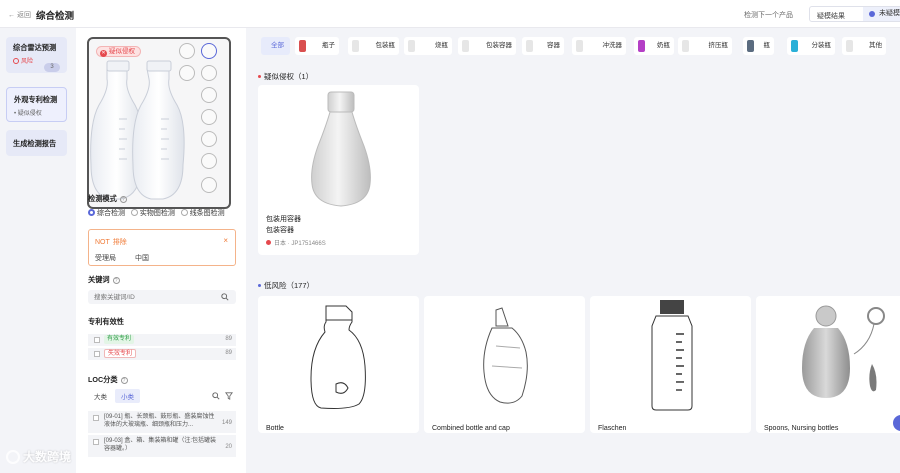 The width and height of the screenshot is (900, 473). I want to click on card-name: Spoons, Nursing bottles, so click(801, 428).